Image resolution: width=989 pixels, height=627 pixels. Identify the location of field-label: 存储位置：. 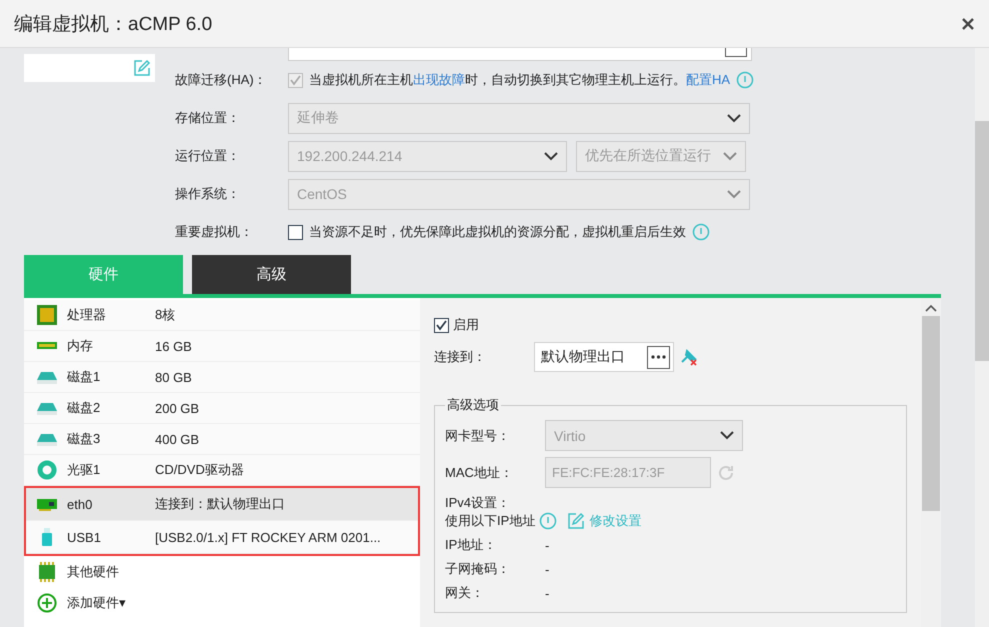
(208, 118).